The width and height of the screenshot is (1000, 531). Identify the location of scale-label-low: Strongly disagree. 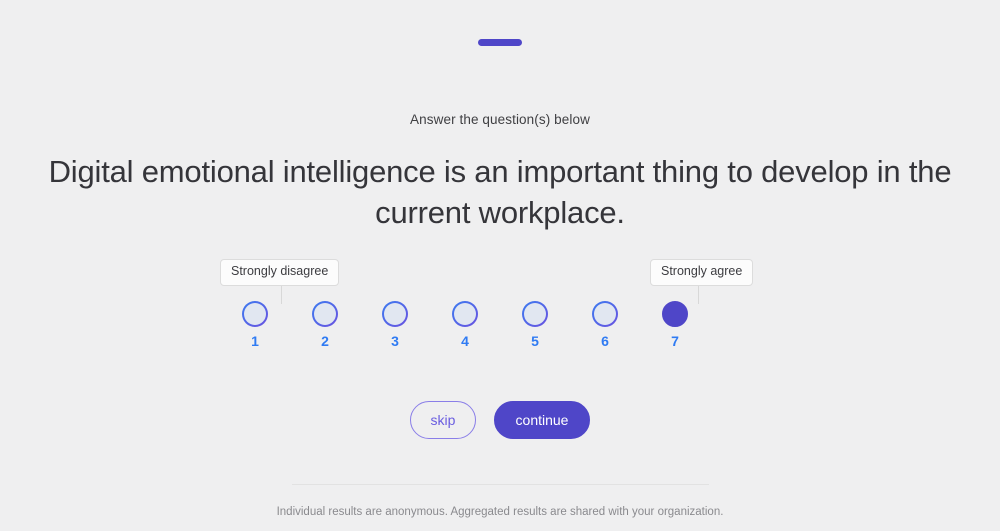
(280, 273).